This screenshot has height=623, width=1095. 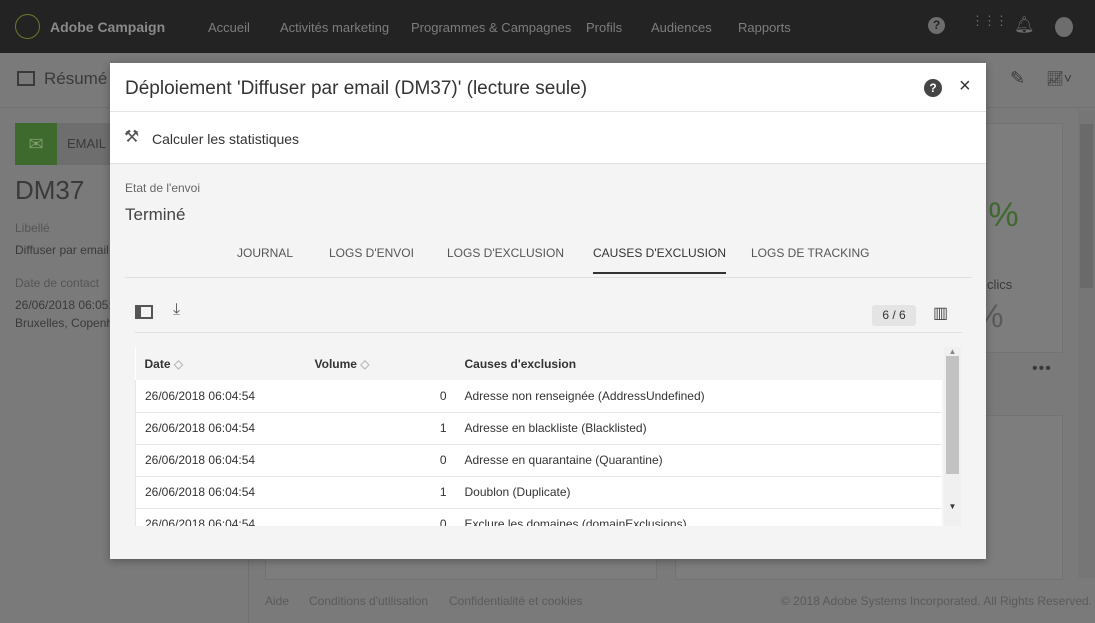 What do you see at coordinates (163, 188) in the screenshot?
I see `status-caption: Etat de l'envoi` at bounding box center [163, 188].